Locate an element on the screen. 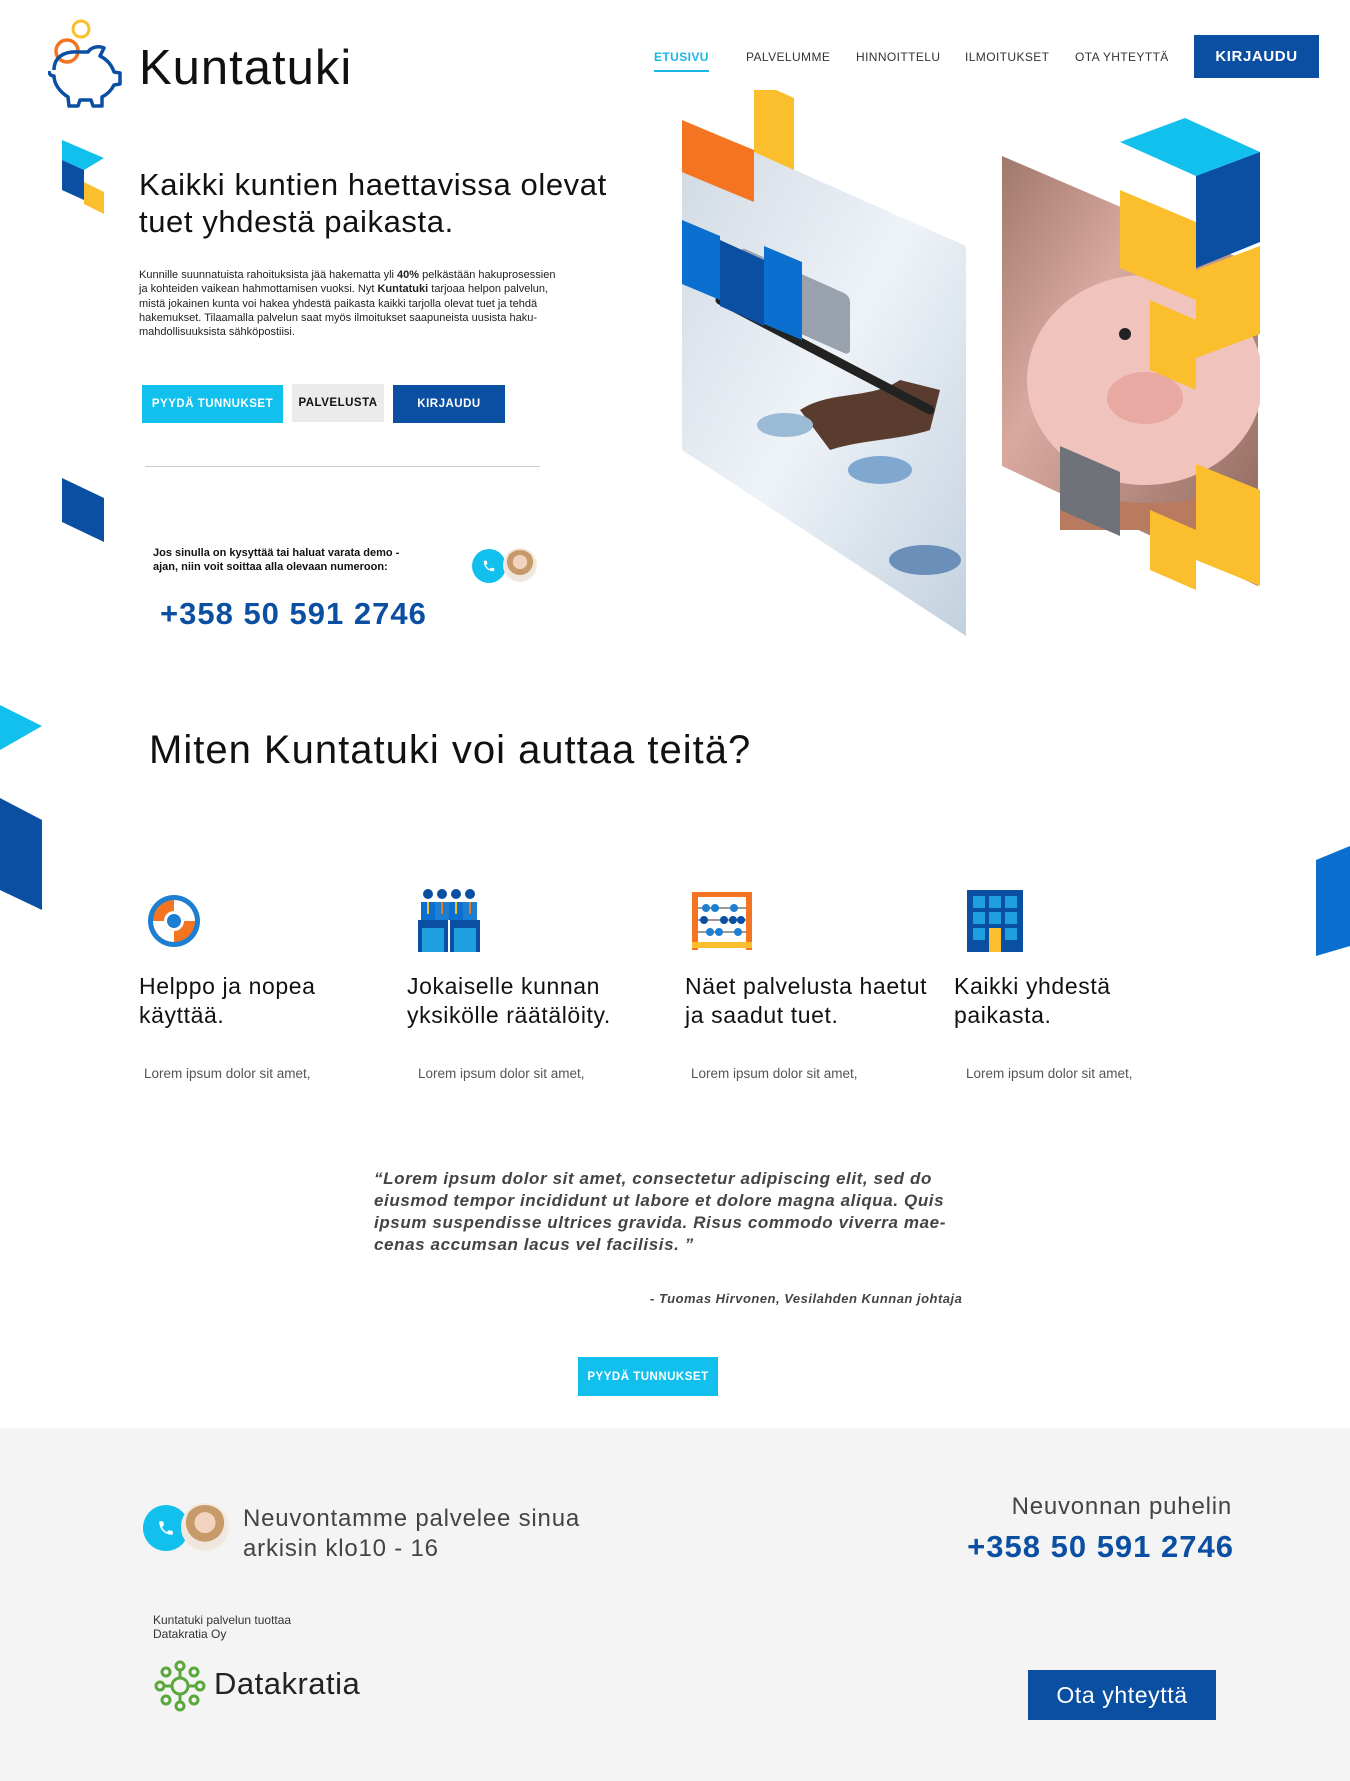 The height and width of the screenshot is (1781, 1350). feature-title-2: Jokaiselle kunnan yksikölle räätälöity. is located at coordinates (509, 1000).